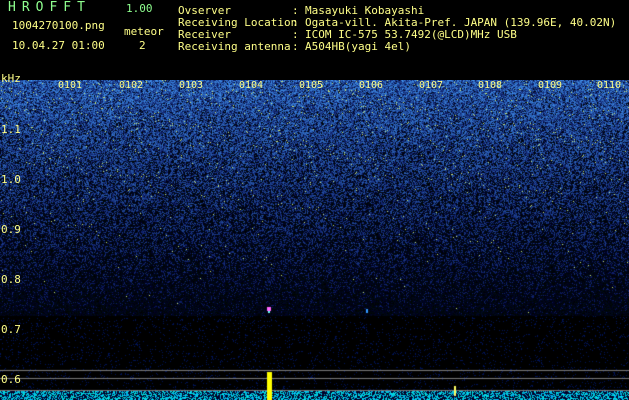 The height and width of the screenshot is (400, 629). What do you see at coordinates (11, 279) in the screenshot?
I see `y-tick-0-8: 0.8` at bounding box center [11, 279].